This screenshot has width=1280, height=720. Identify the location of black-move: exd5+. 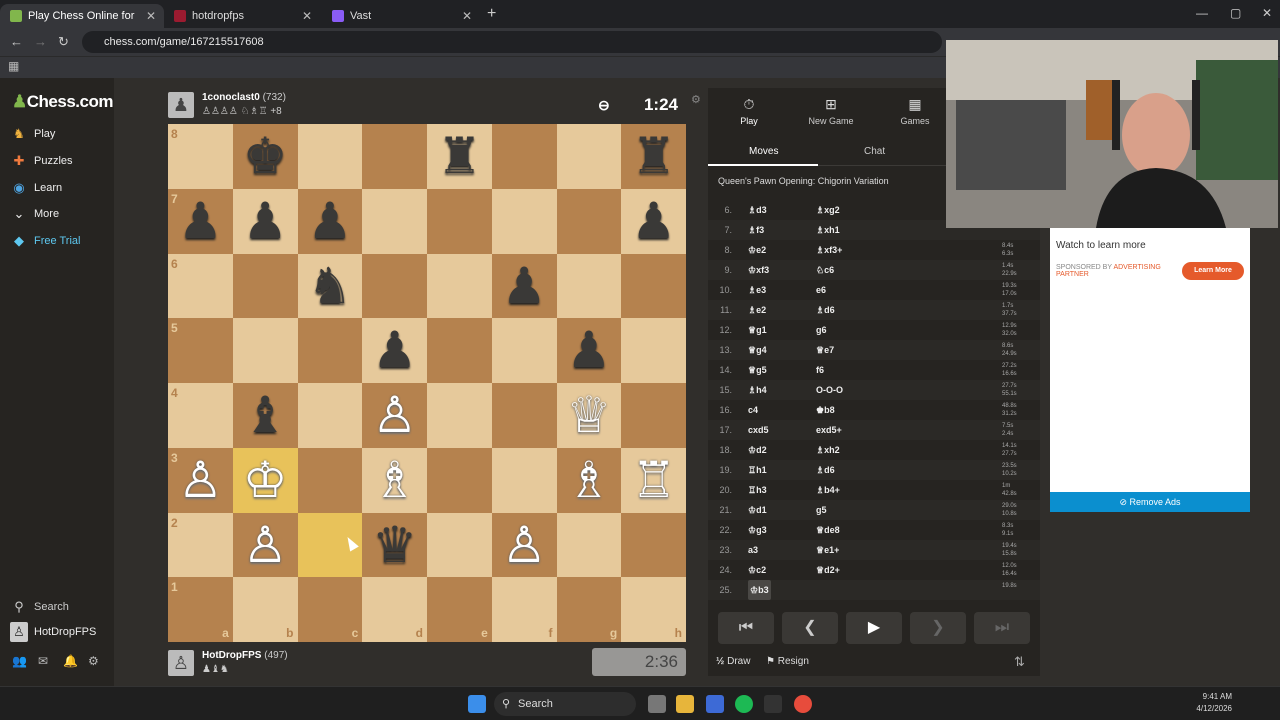
(829, 430).